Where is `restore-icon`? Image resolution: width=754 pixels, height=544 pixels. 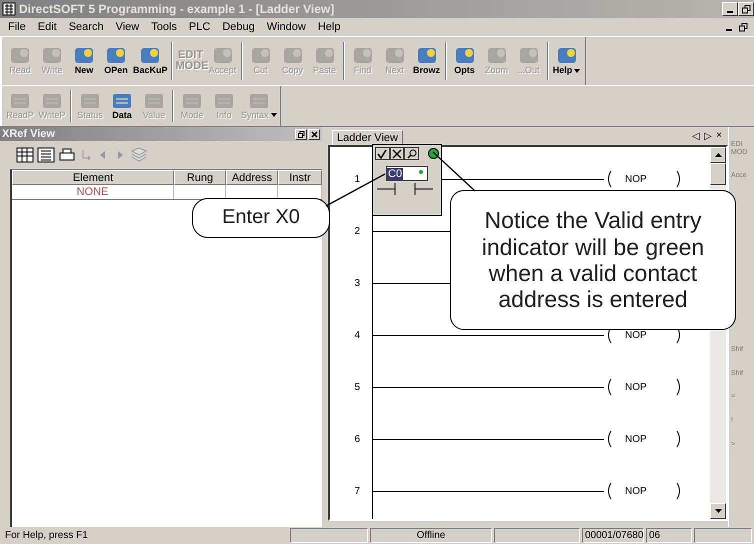 restore-icon is located at coordinates (301, 134).